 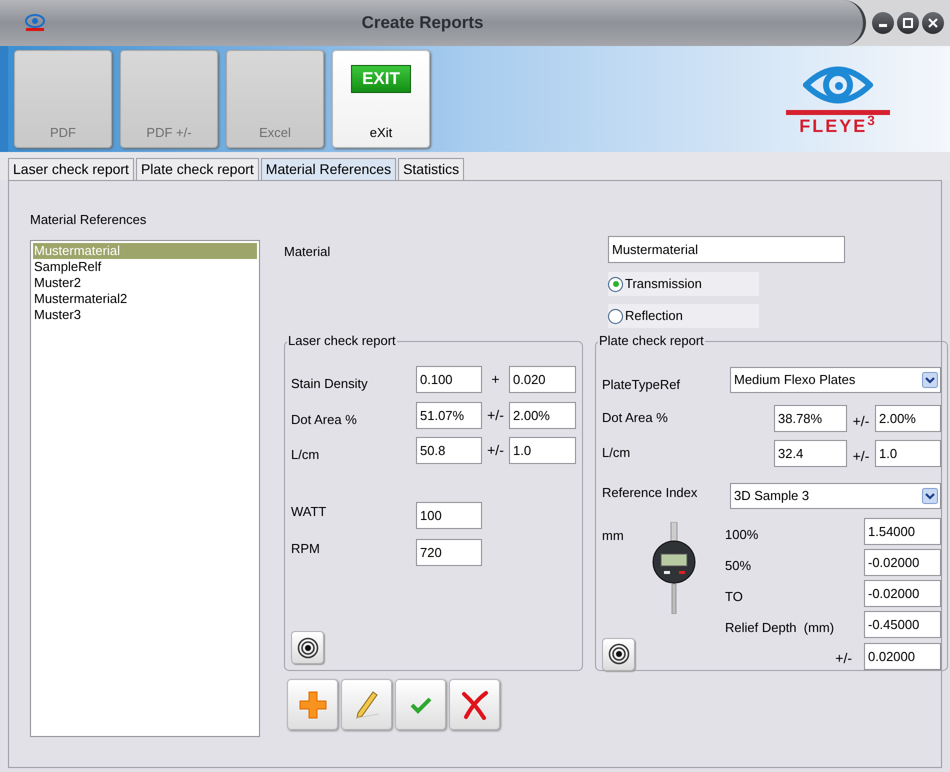 I want to click on close-icon, so click(x=933, y=23).